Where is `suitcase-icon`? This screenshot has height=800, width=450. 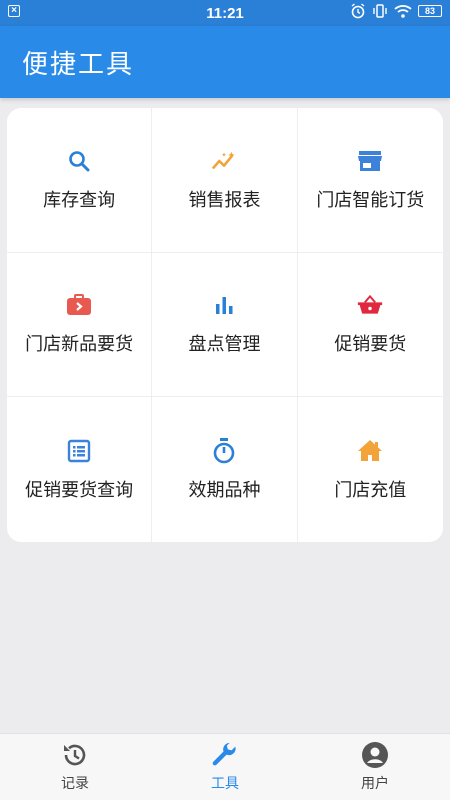 suitcase-icon is located at coordinates (79, 305).